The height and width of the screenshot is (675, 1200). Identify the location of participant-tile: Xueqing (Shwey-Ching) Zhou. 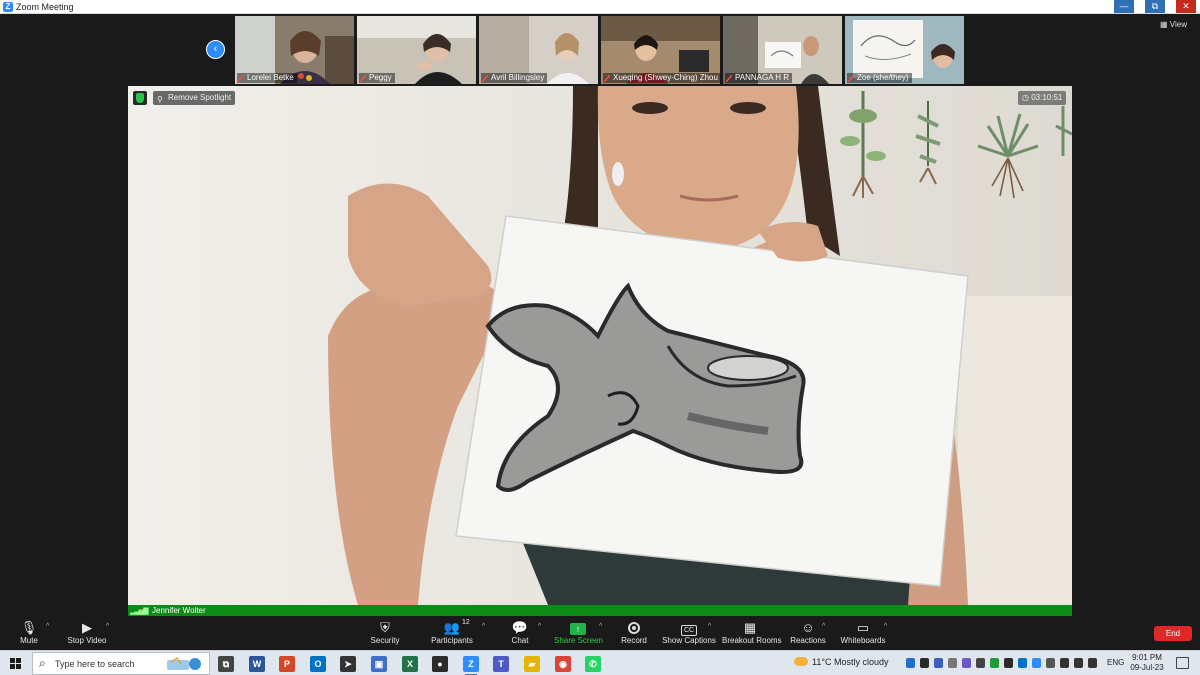
(660, 50).